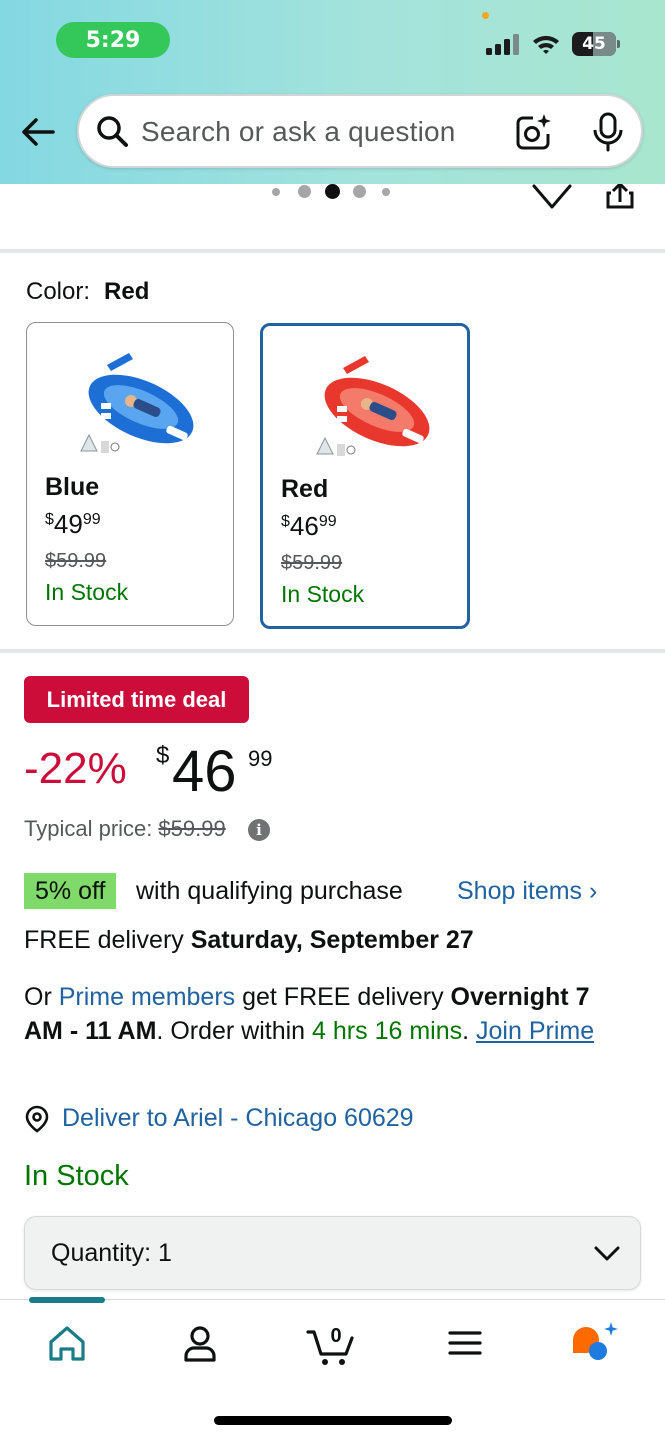 This screenshot has height=1440, width=665. What do you see at coordinates (259, 830) in the screenshot?
I see `info-icon: i` at bounding box center [259, 830].